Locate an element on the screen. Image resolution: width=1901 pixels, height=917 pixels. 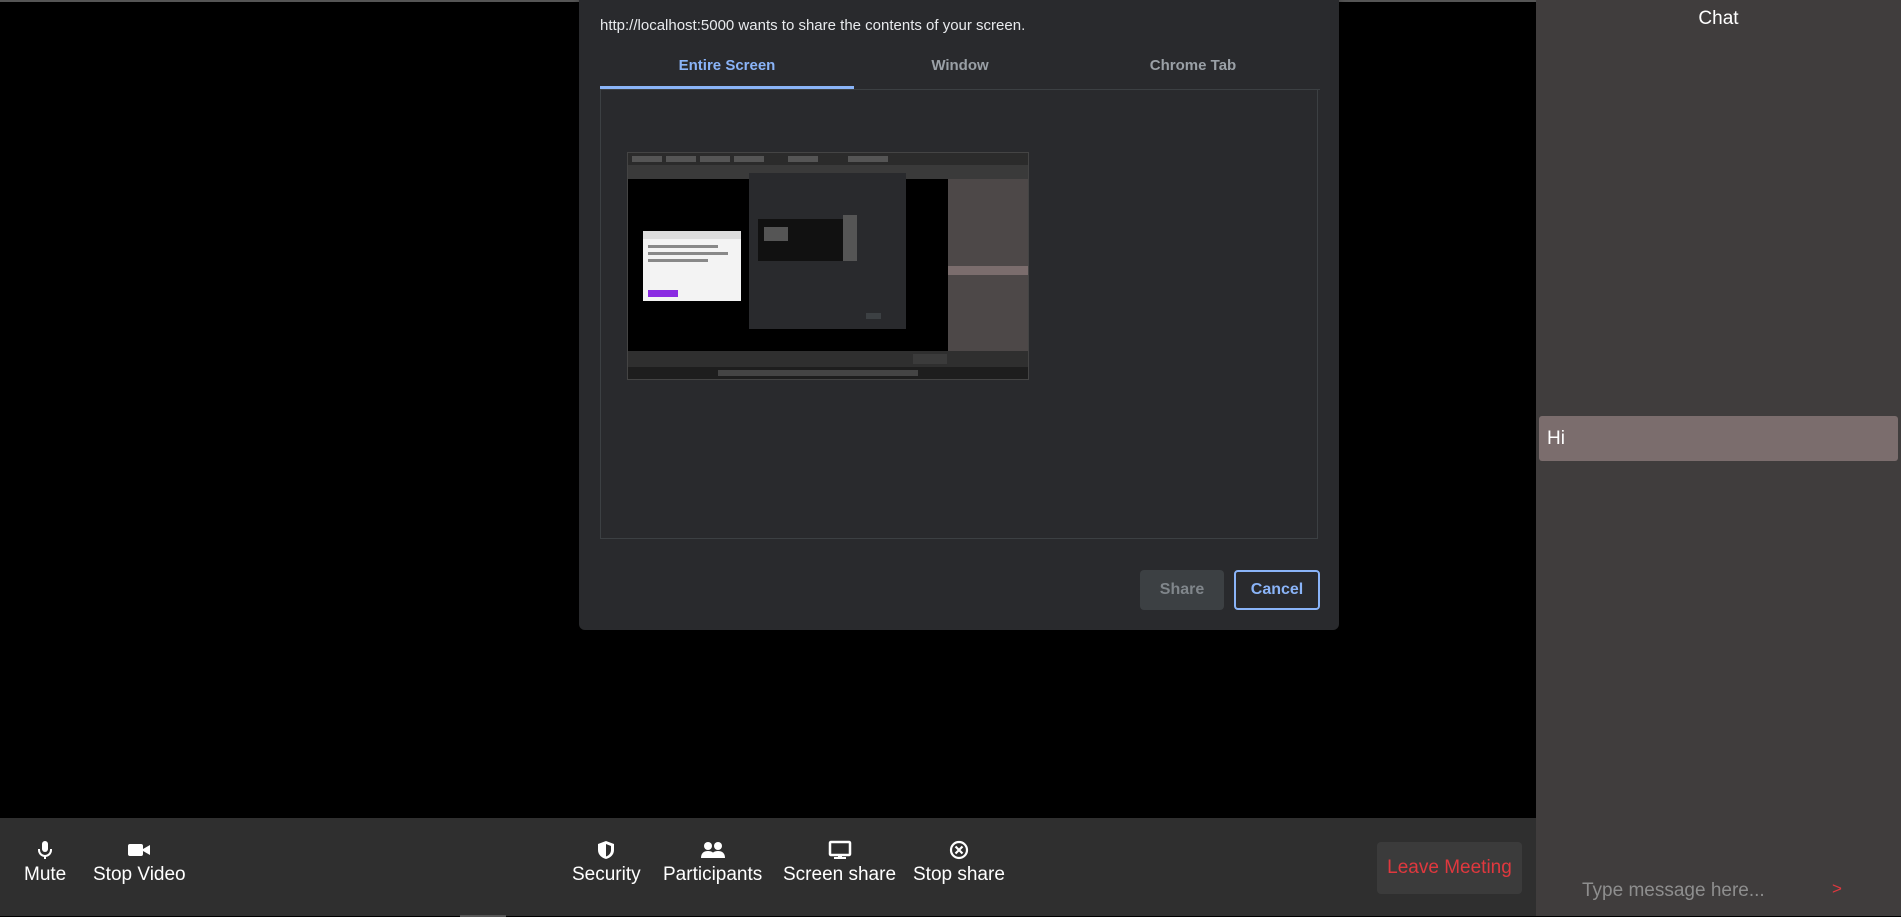
chat-title: Chat is located at coordinates (1718, 18).